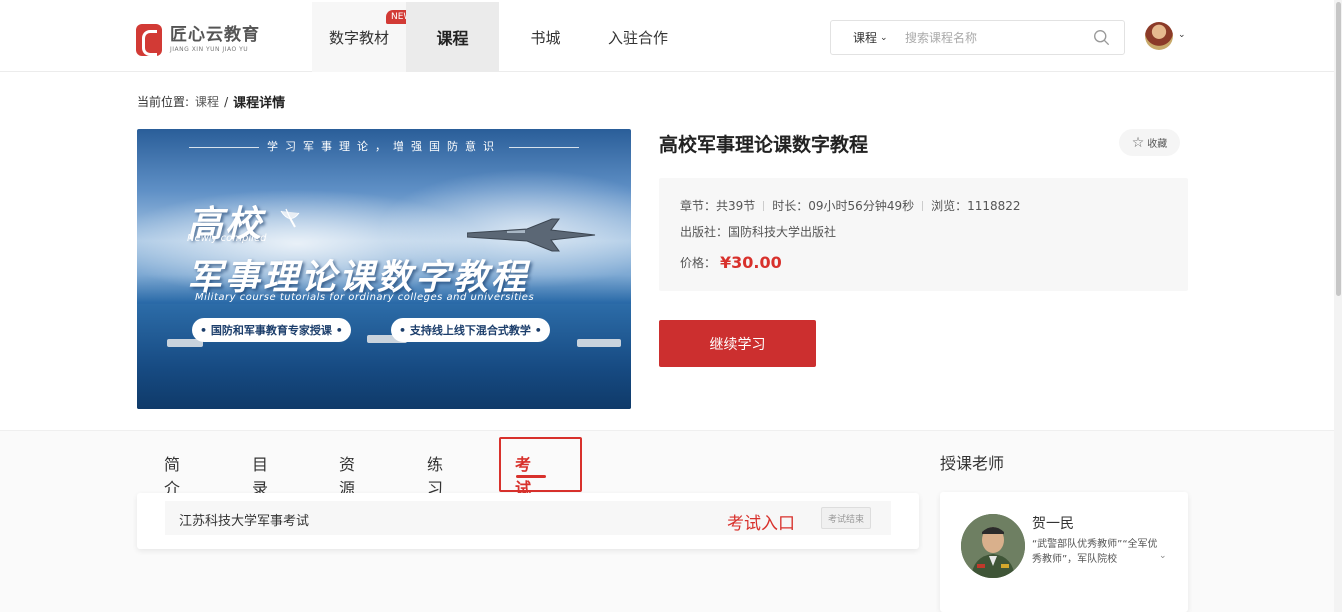  What do you see at coordinates (1138, 142) in the screenshot?
I see `star-icon: ☆` at bounding box center [1138, 142].